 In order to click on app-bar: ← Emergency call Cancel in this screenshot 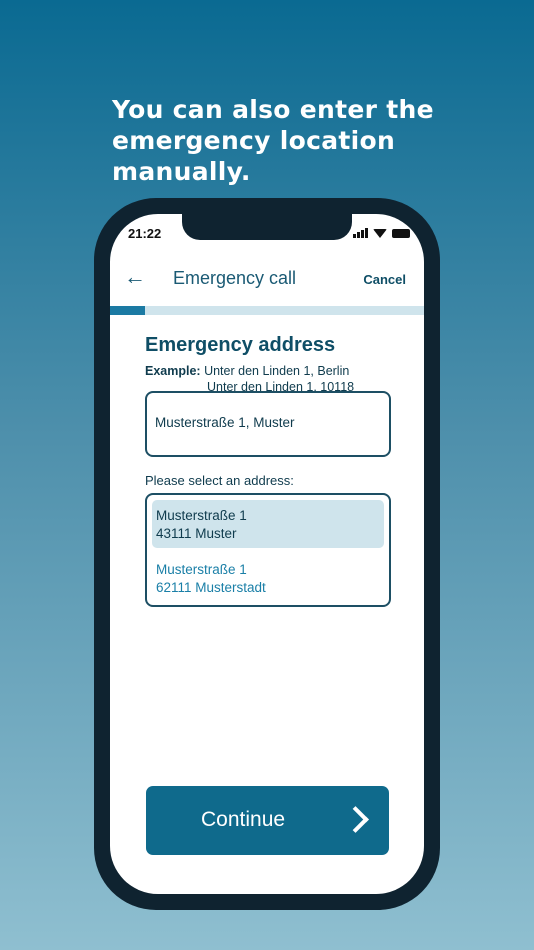, I will do `click(267, 280)`.